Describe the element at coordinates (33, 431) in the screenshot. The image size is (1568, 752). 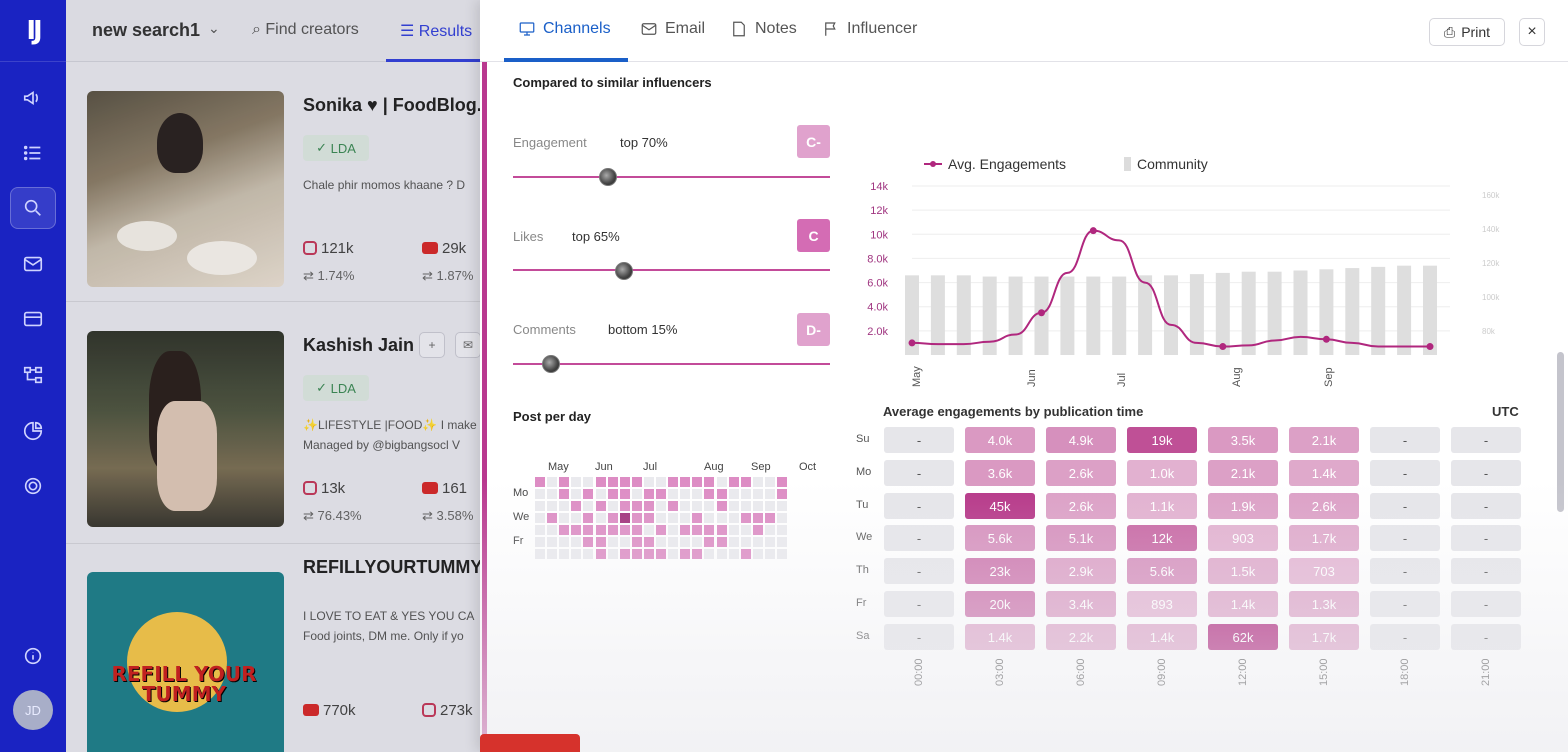
I see `analytics-icon` at that location.